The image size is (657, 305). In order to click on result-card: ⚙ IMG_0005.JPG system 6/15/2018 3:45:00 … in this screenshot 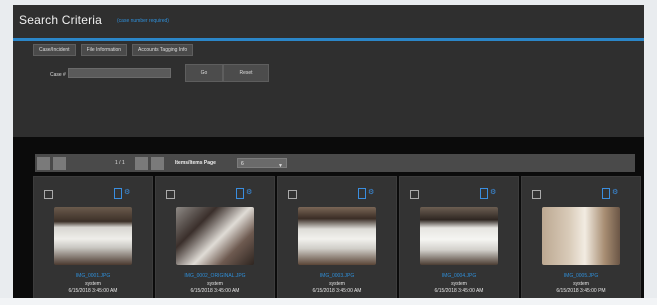, I will do `click(581, 240)`.